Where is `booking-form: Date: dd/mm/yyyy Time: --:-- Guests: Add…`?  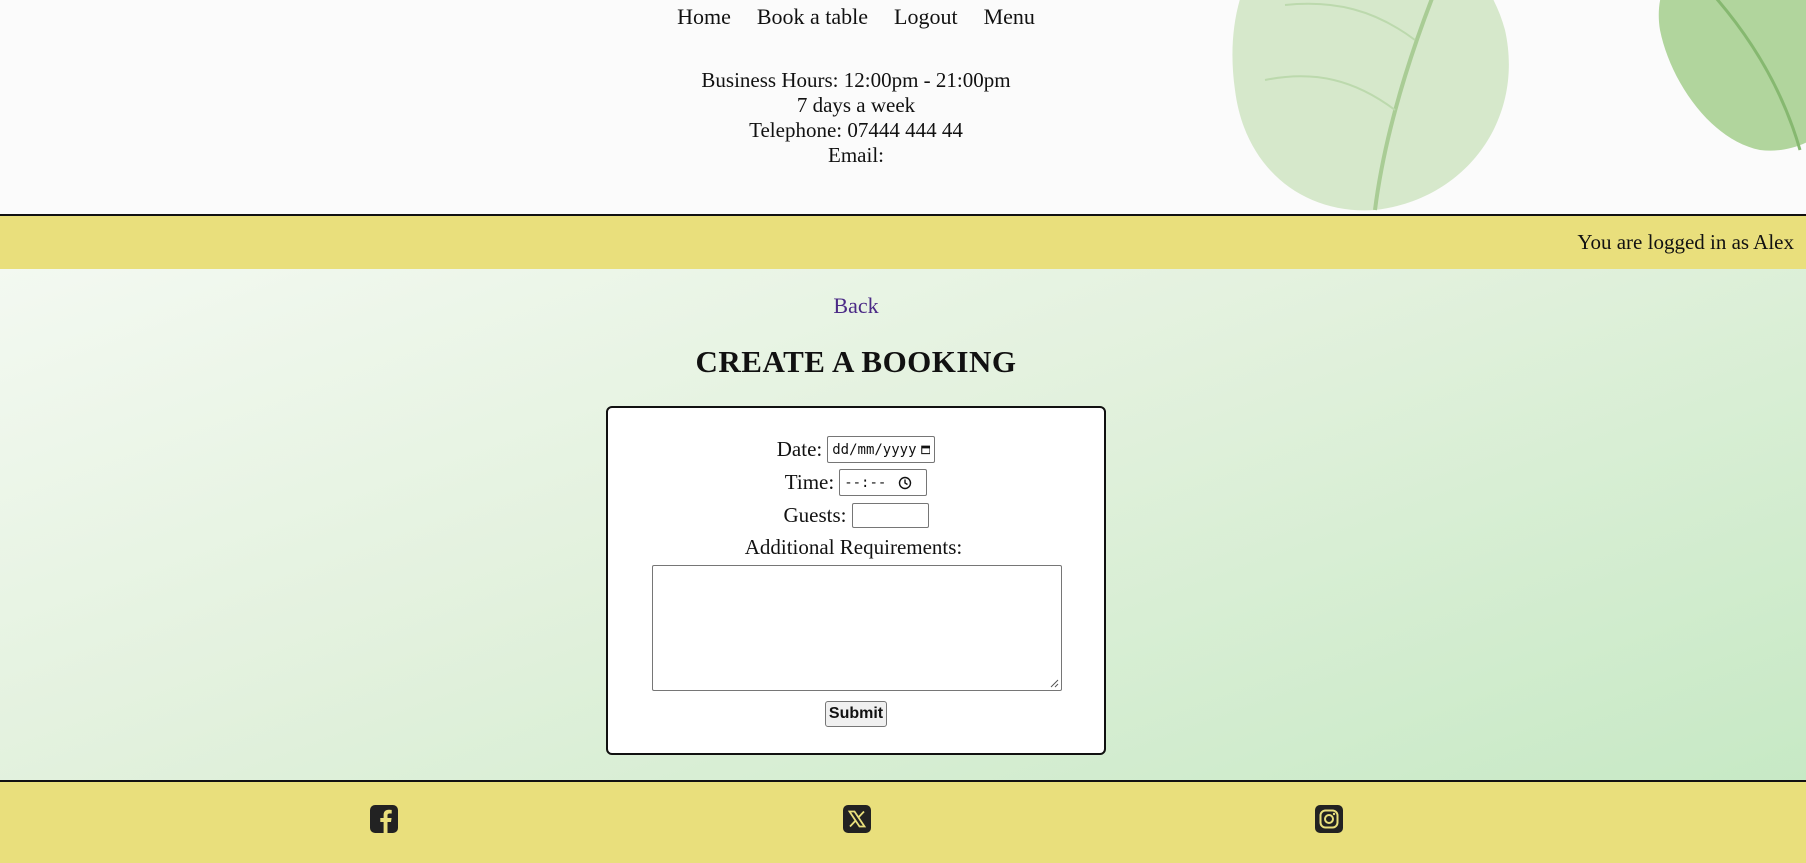
booking-form: Date: dd/mm/yyyy Time: --:-- Guests: Add… is located at coordinates (856, 580).